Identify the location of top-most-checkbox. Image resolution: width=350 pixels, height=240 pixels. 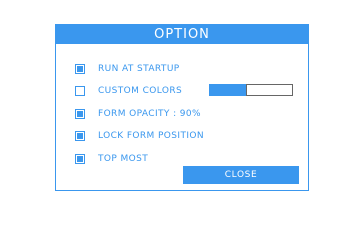
(80, 159).